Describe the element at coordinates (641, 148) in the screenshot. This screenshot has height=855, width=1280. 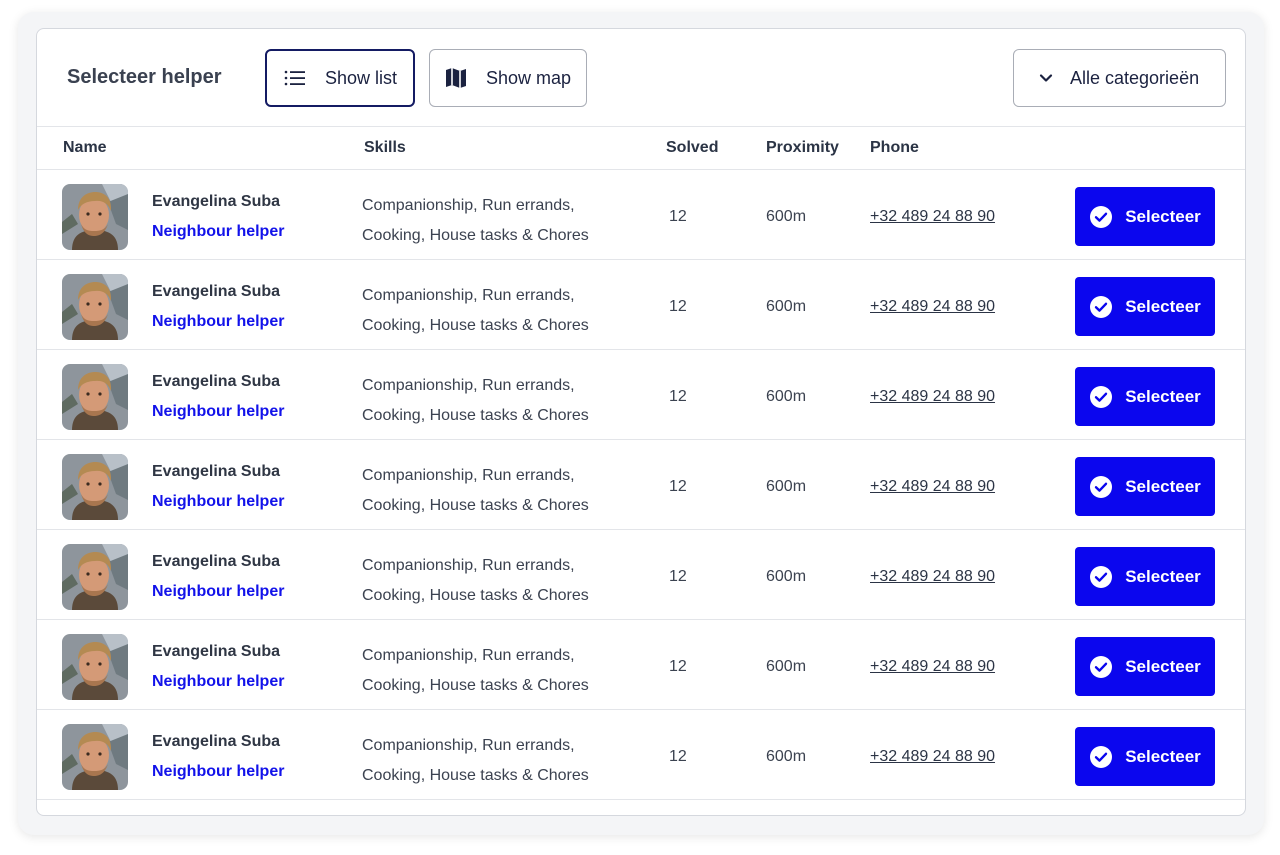
I see `table-header: Name Skills Solved Proximity Phone` at that location.